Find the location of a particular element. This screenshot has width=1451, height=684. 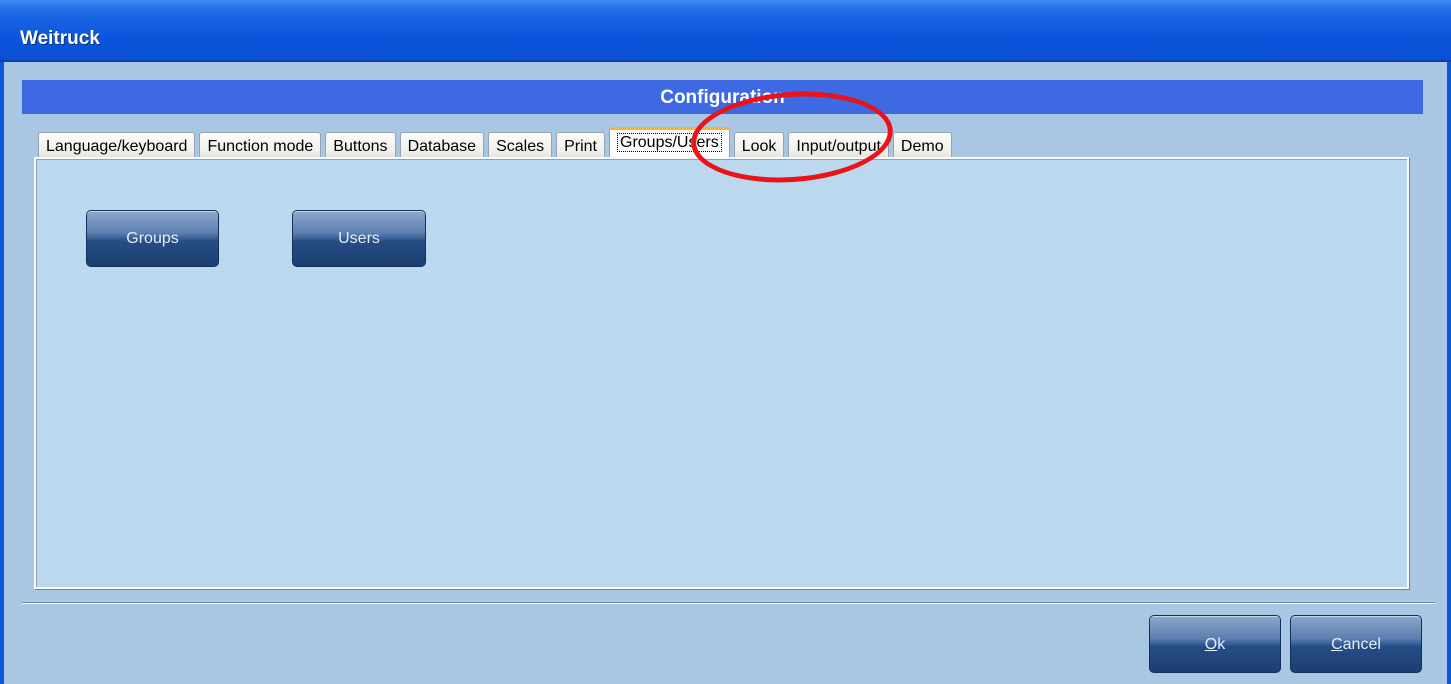

tab-print: Print is located at coordinates (580, 145).